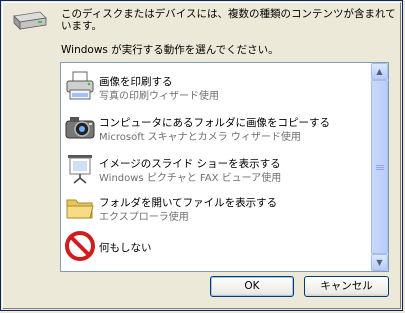 The width and height of the screenshot is (405, 313). Describe the element at coordinates (80, 85) in the screenshot. I see `printer-icon` at that location.